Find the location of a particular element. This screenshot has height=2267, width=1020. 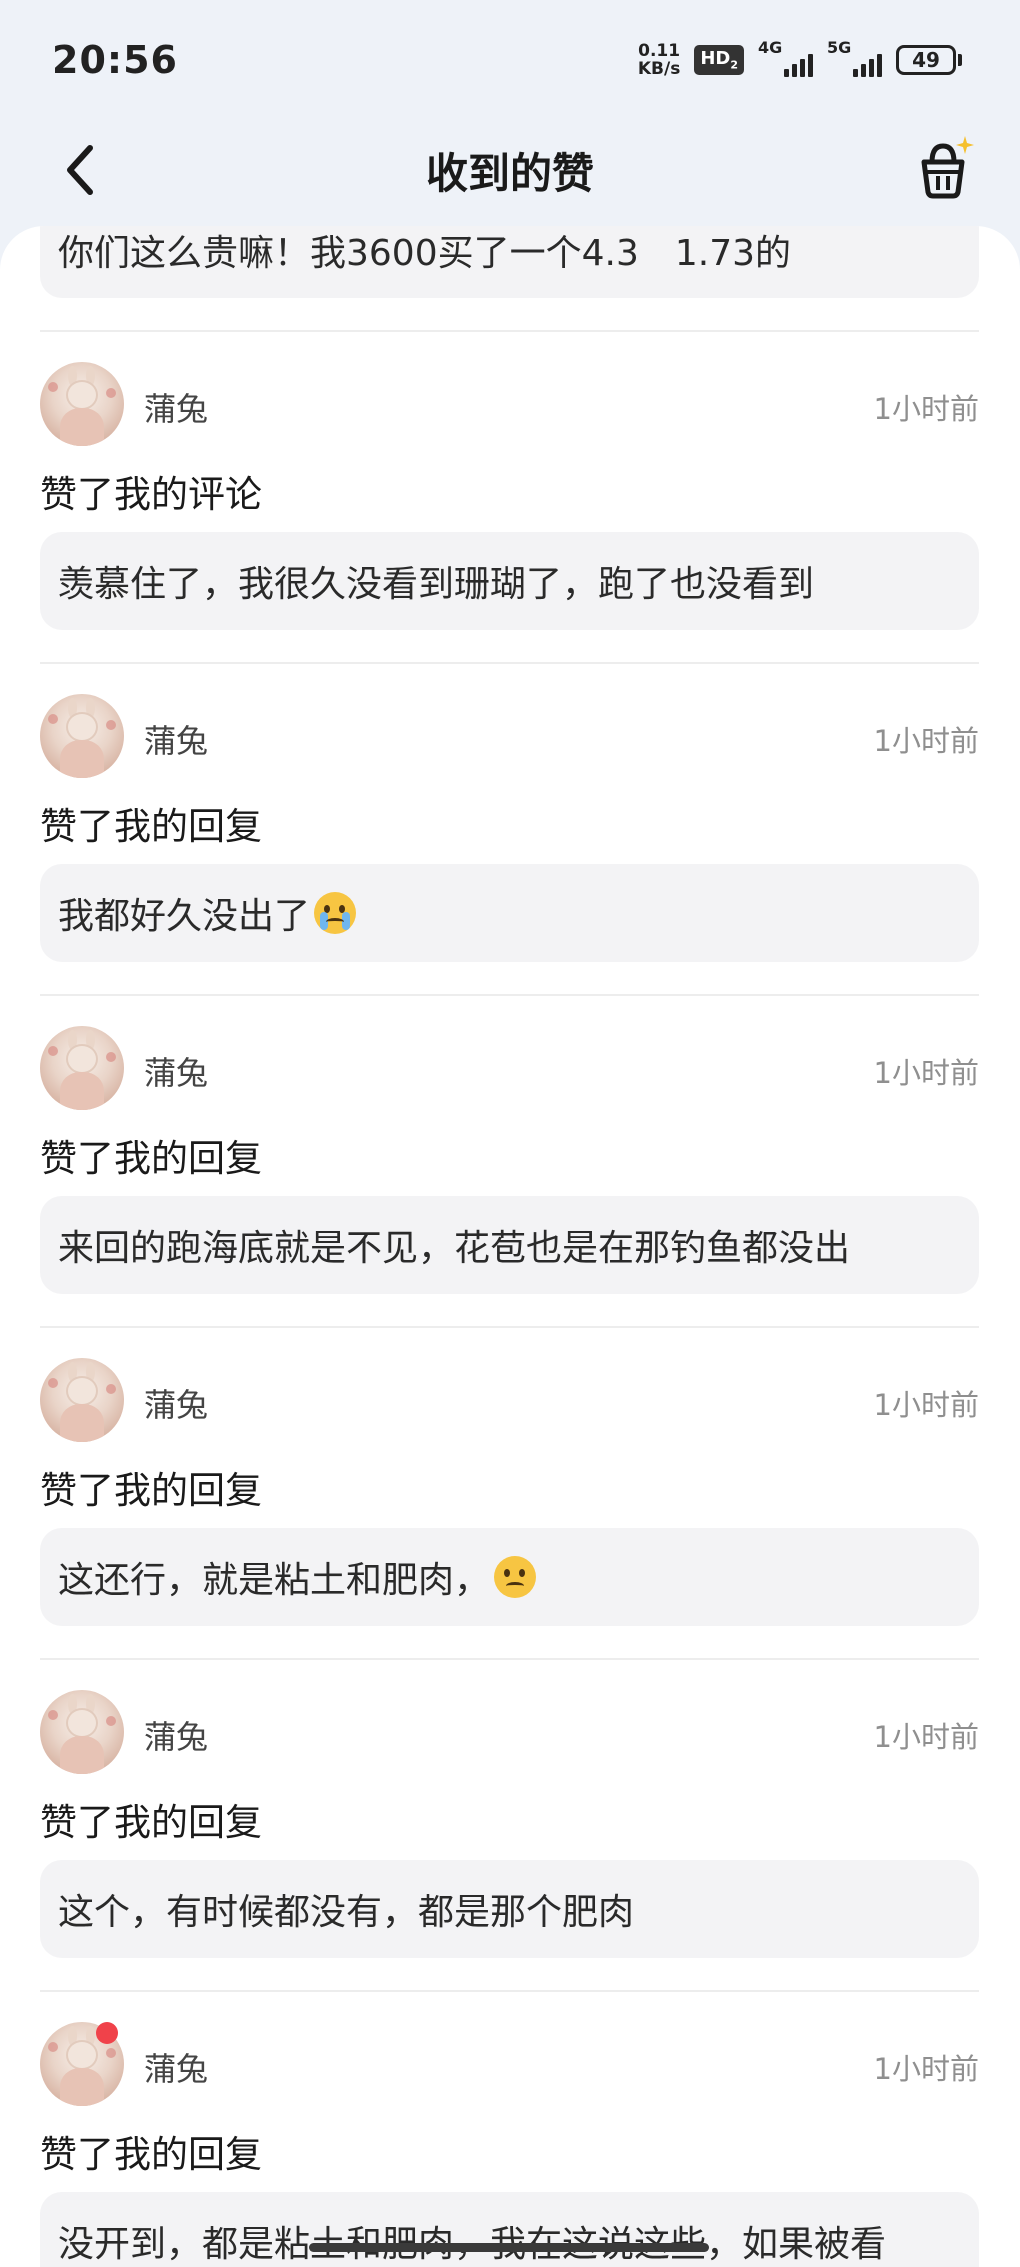

chevron-left-icon is located at coordinates (80, 170).